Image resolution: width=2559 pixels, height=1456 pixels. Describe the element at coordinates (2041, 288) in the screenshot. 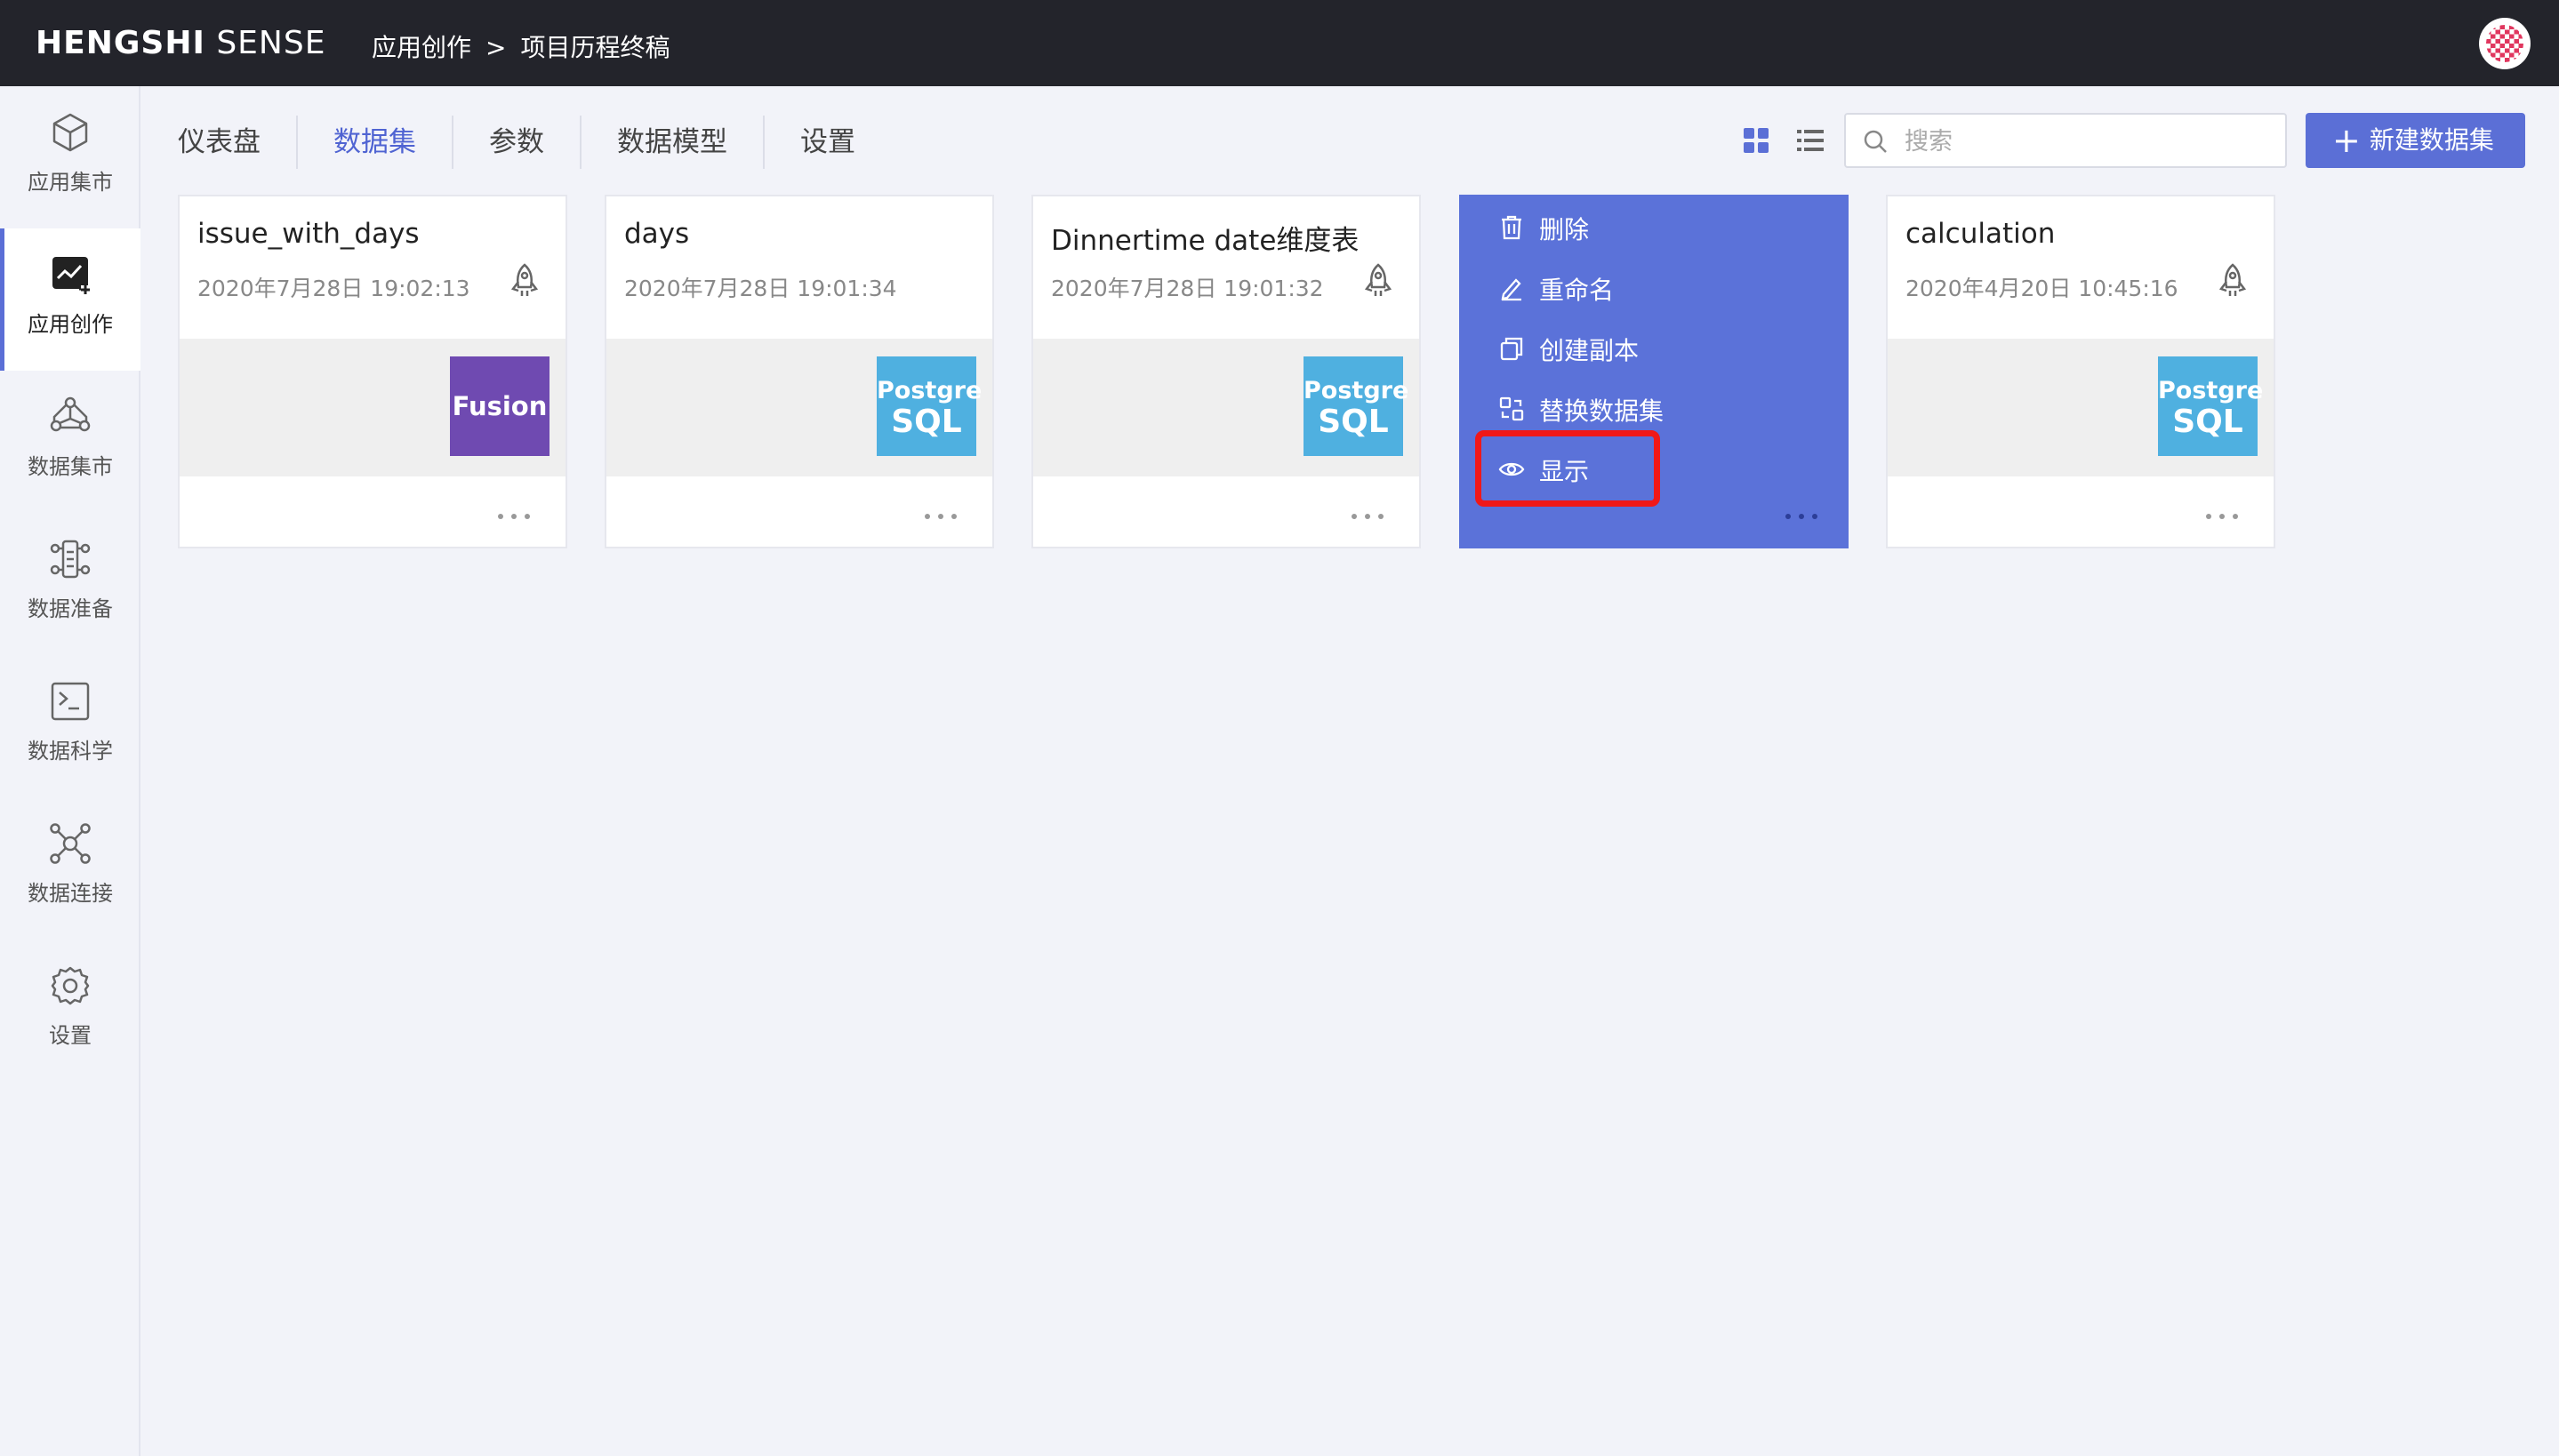

I see `dataset-date: 2020年4月20日 10:45:16` at that location.